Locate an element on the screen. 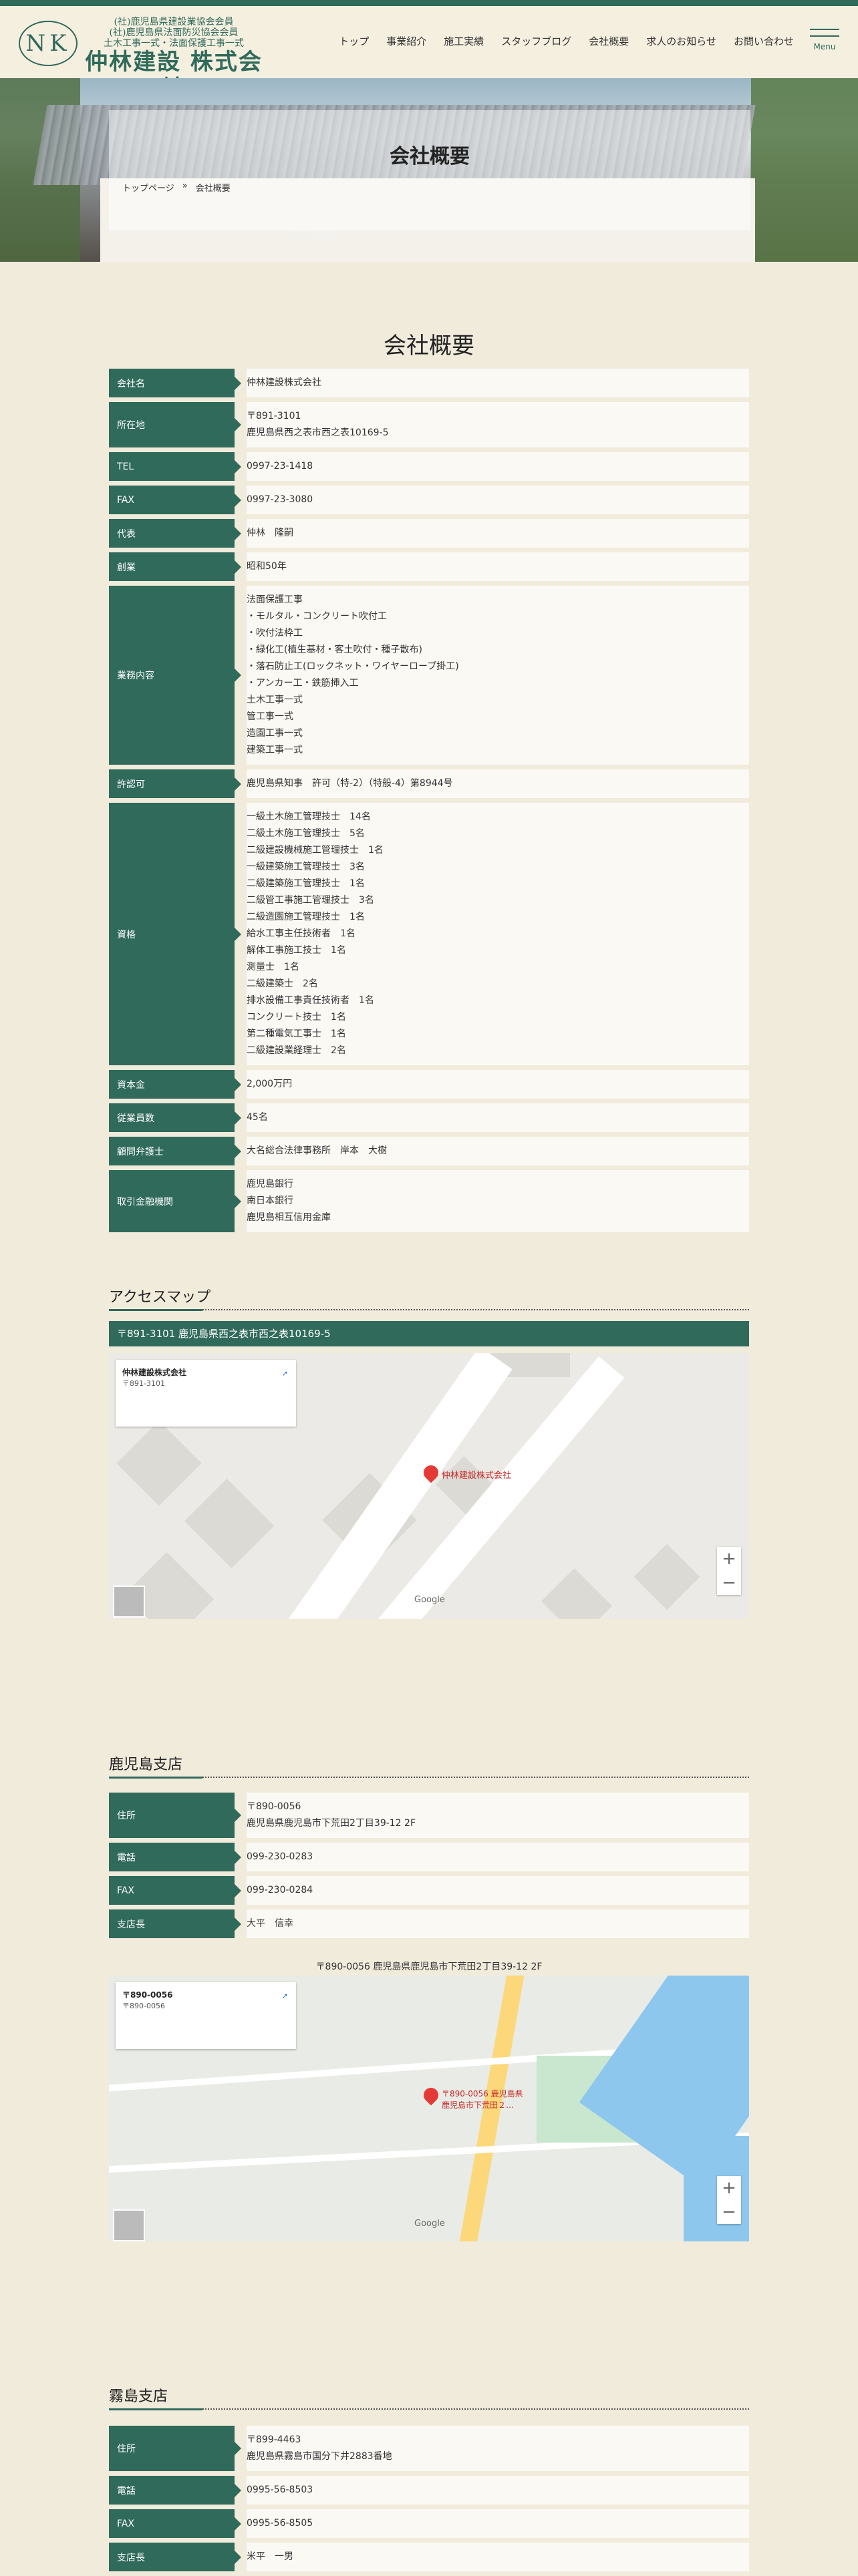 The image size is (858, 2576). row-value-line: 昭和50年 is located at coordinates (267, 566).